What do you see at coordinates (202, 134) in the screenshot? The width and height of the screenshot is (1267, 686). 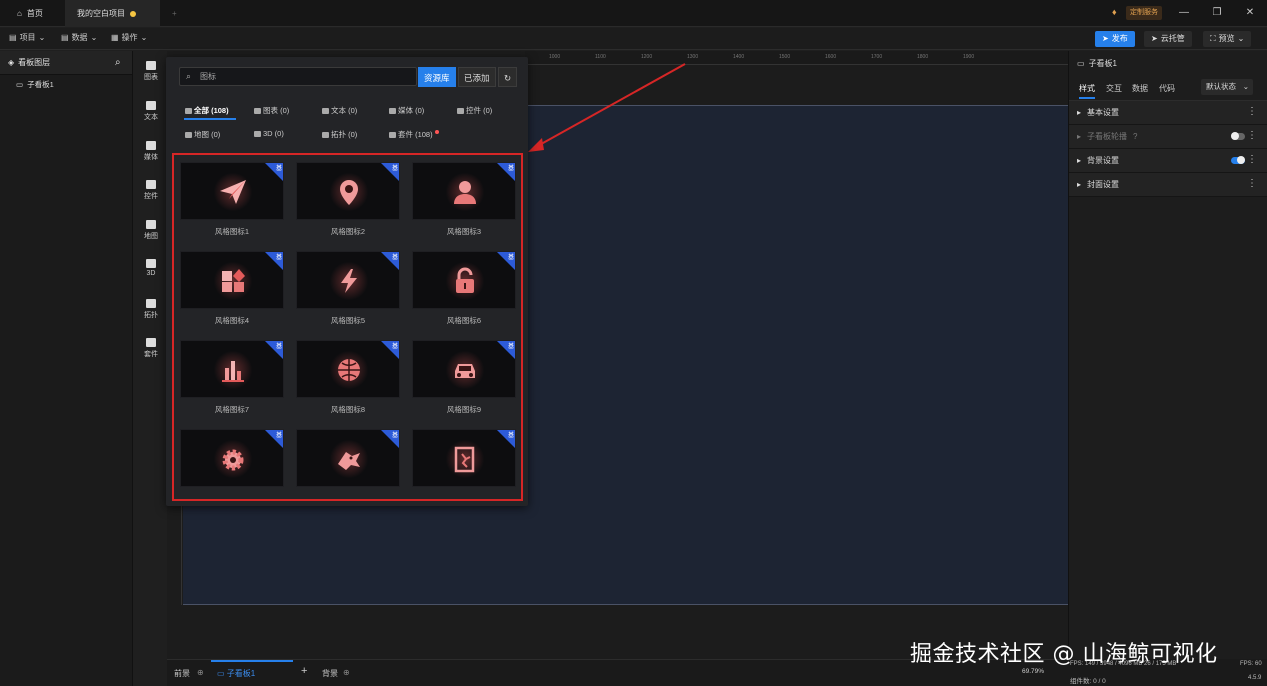 I see `category-map: 地图 (0)` at bounding box center [202, 134].